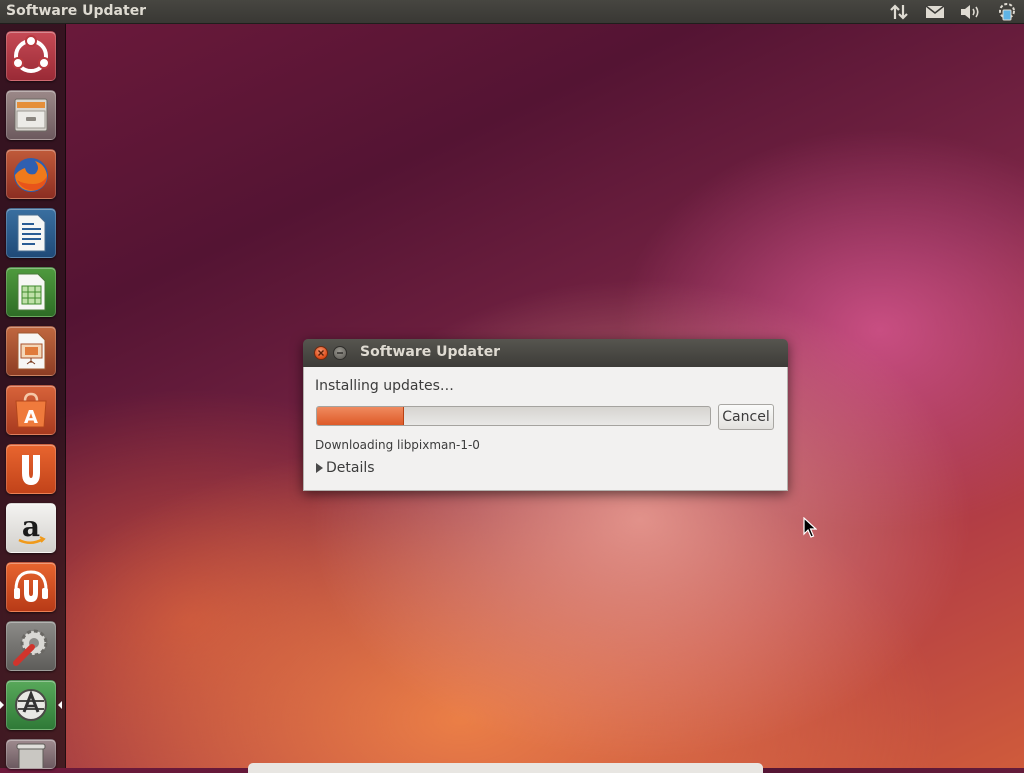 Image resolution: width=1024 pixels, height=773 pixels. I want to click on active-window-title: Software Updater, so click(76, 11).